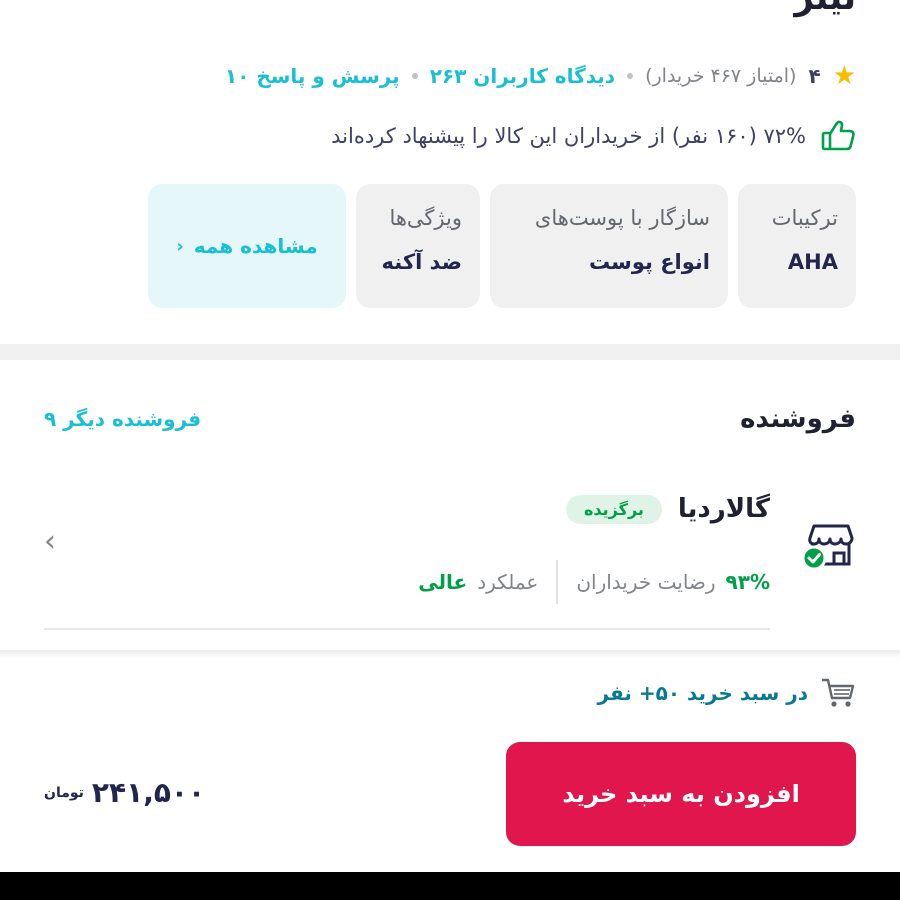 The width and height of the screenshot is (900, 900). What do you see at coordinates (825, 9) in the screenshot?
I see `product-title: تیتر` at bounding box center [825, 9].